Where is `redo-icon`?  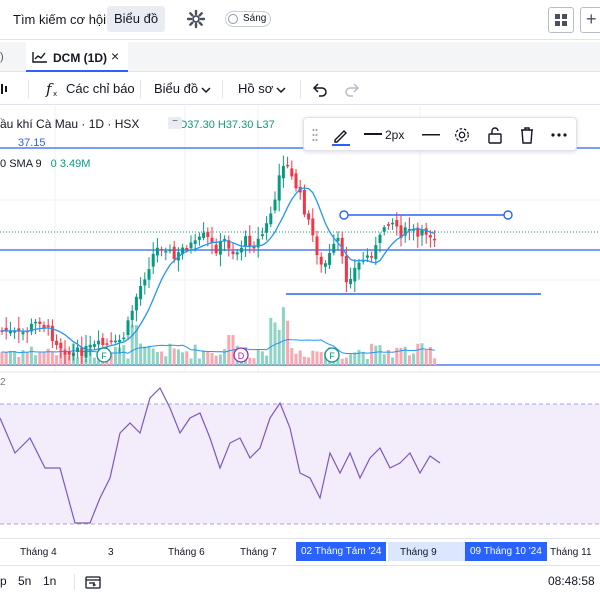 redo-icon is located at coordinates (352, 89).